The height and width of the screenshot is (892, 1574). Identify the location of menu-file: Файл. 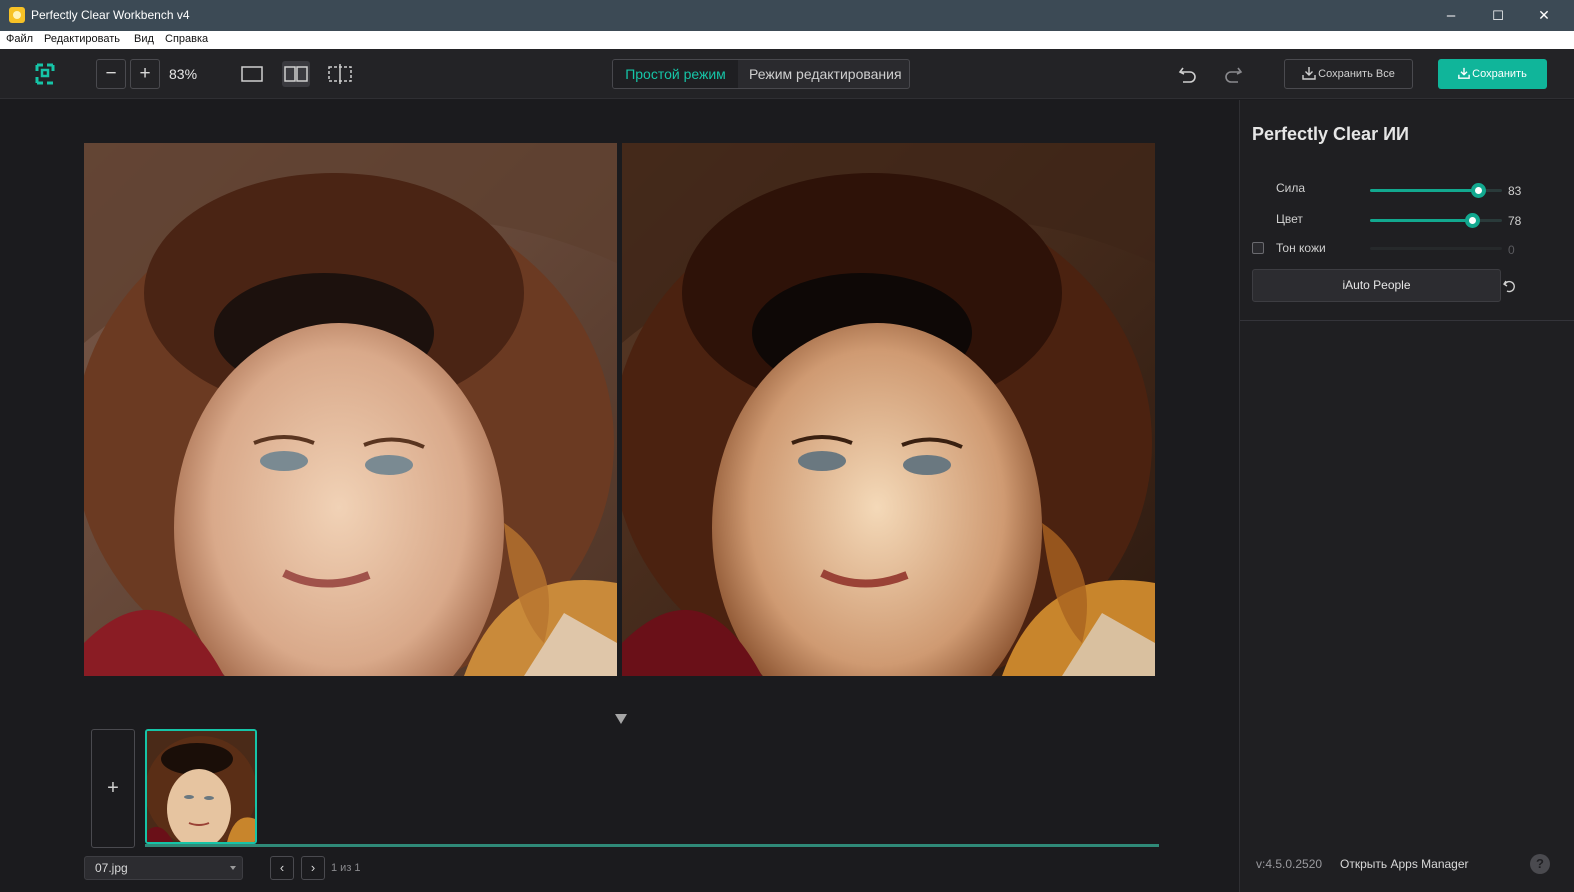
(19, 39).